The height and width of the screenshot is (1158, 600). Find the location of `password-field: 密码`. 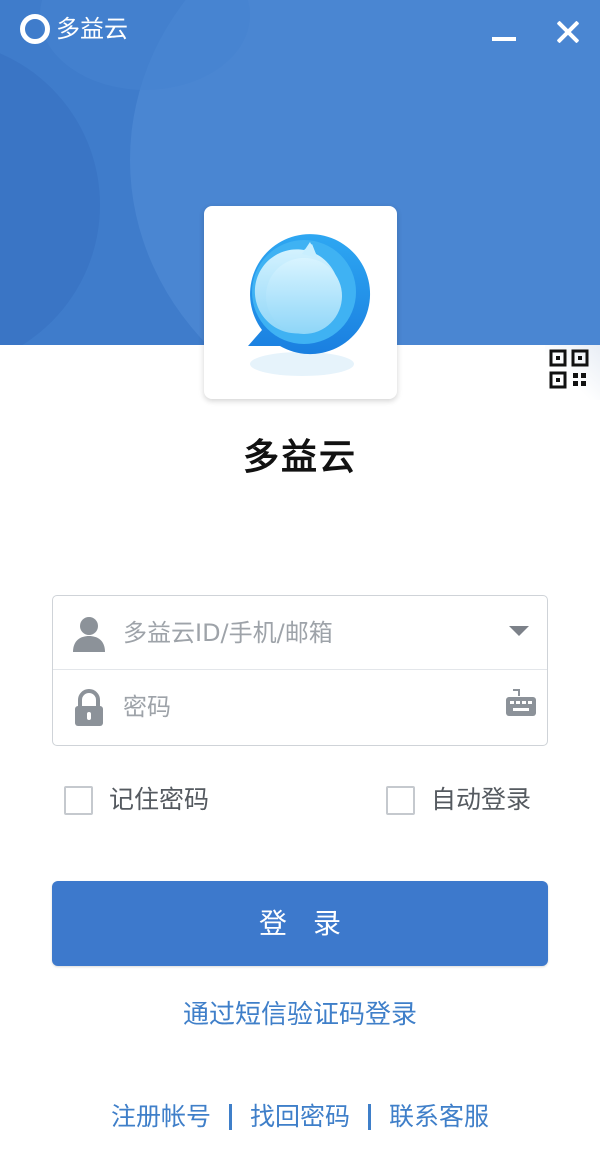

password-field: 密码 is located at coordinates (300, 707).